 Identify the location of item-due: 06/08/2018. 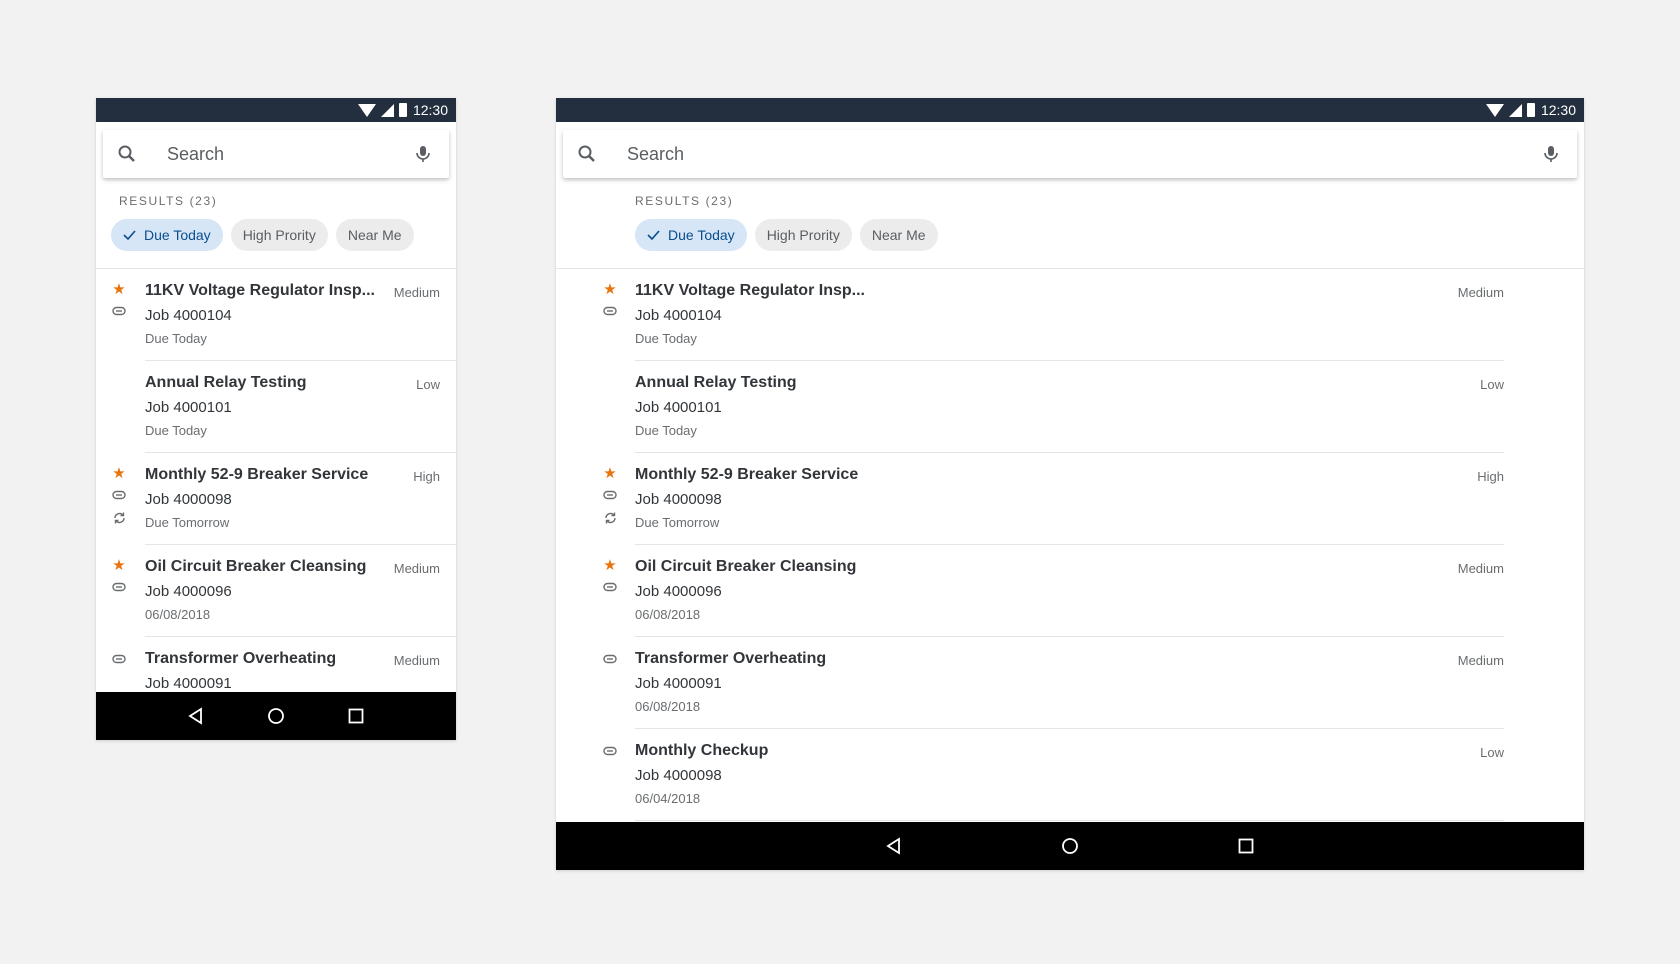
(668, 706).